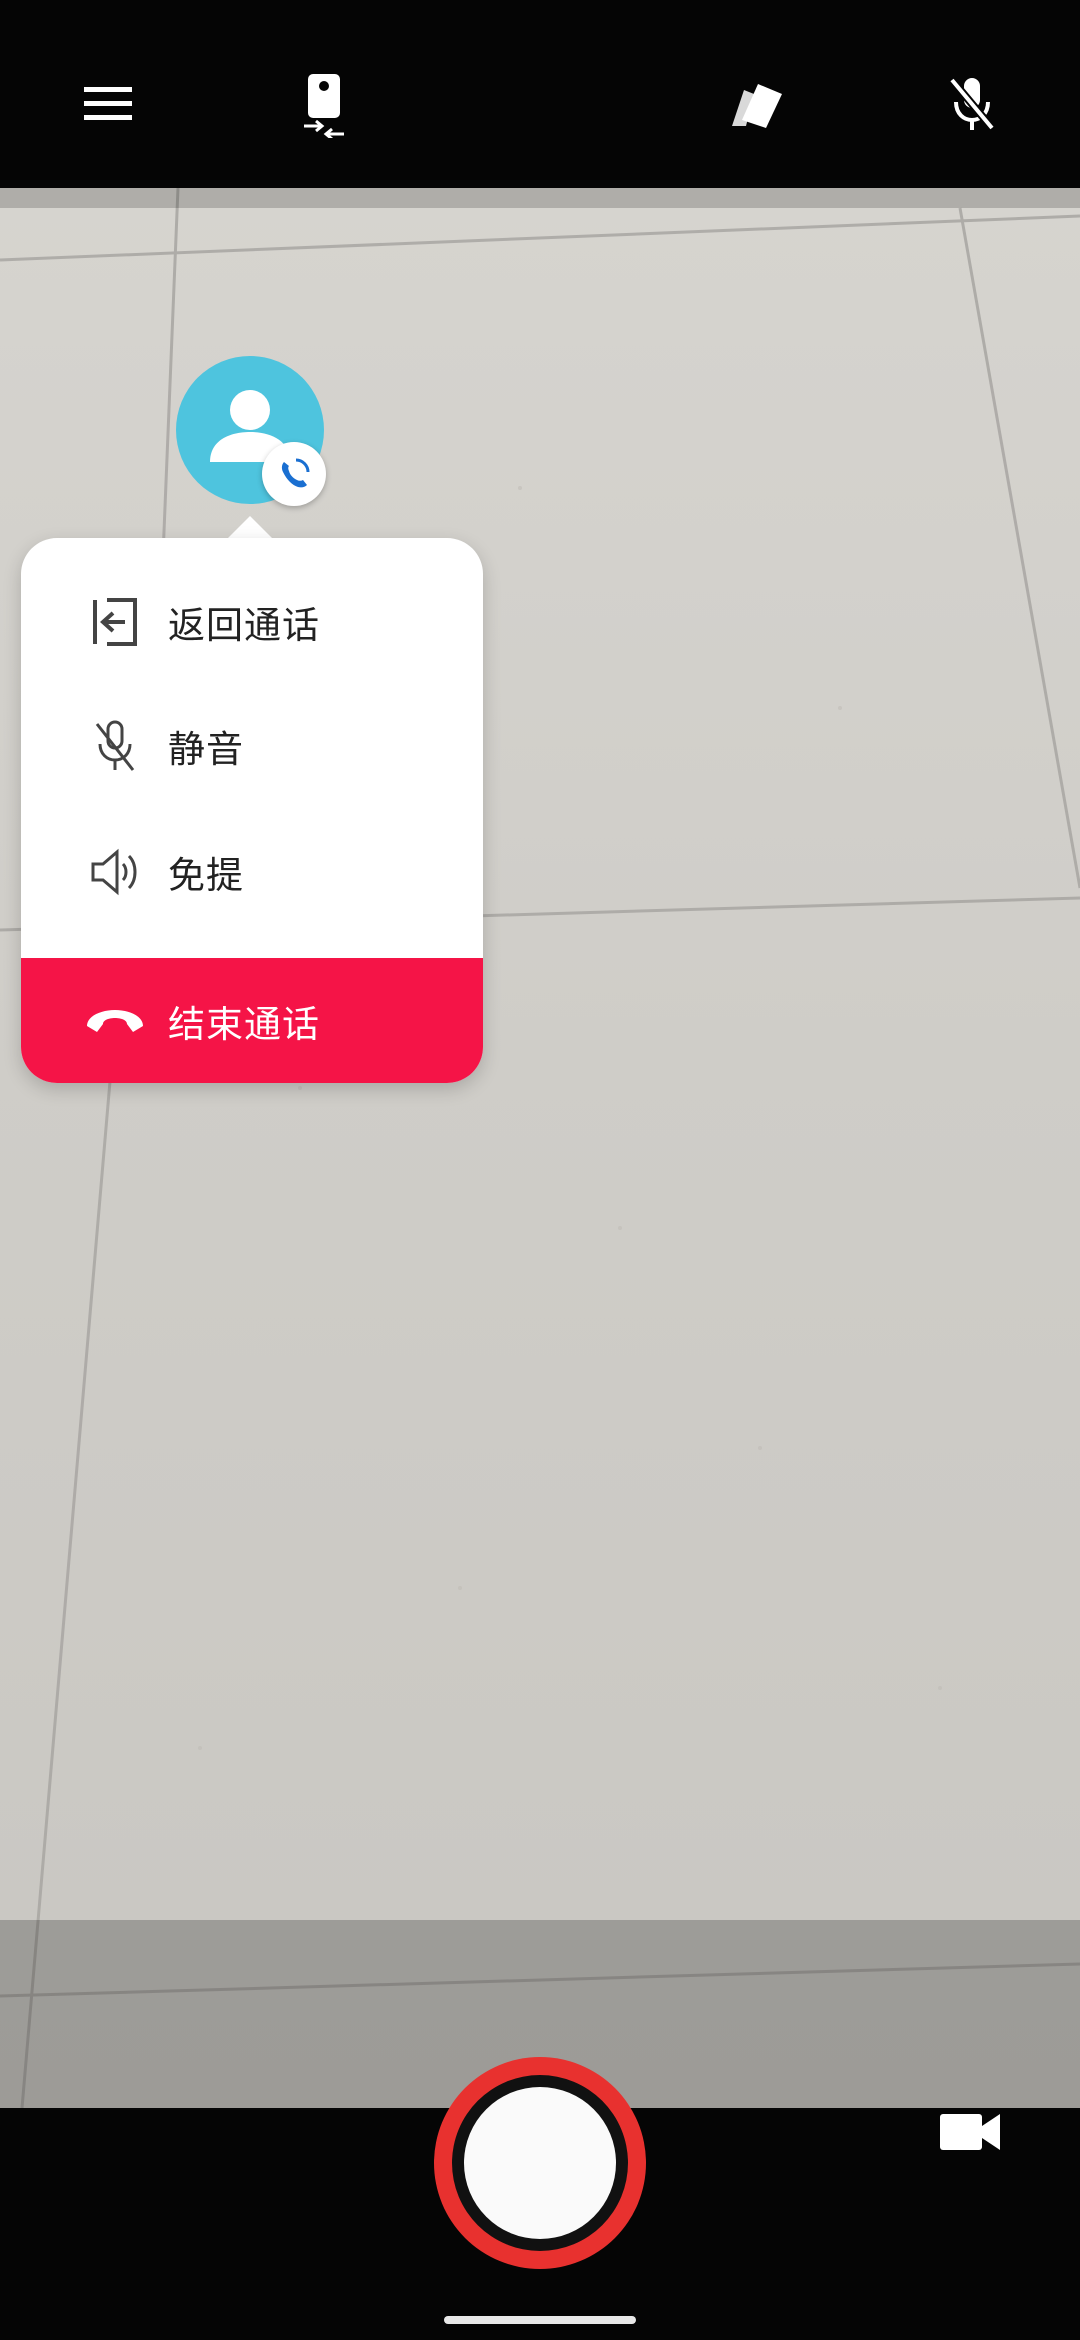 This screenshot has height=2340, width=1080. I want to click on menu-item-label: 静音, so click(206, 749).